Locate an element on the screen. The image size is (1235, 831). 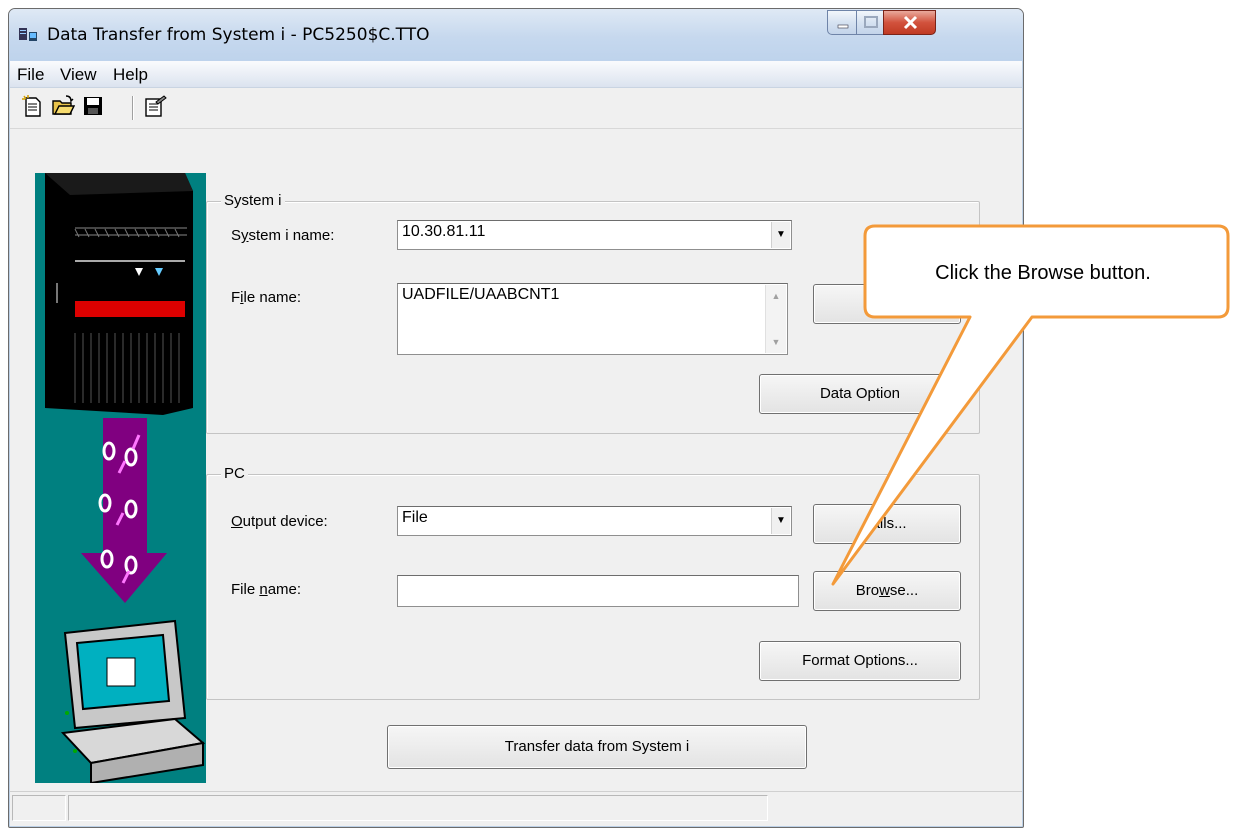
system-i-name-label: System i name: is located at coordinates (283, 235).